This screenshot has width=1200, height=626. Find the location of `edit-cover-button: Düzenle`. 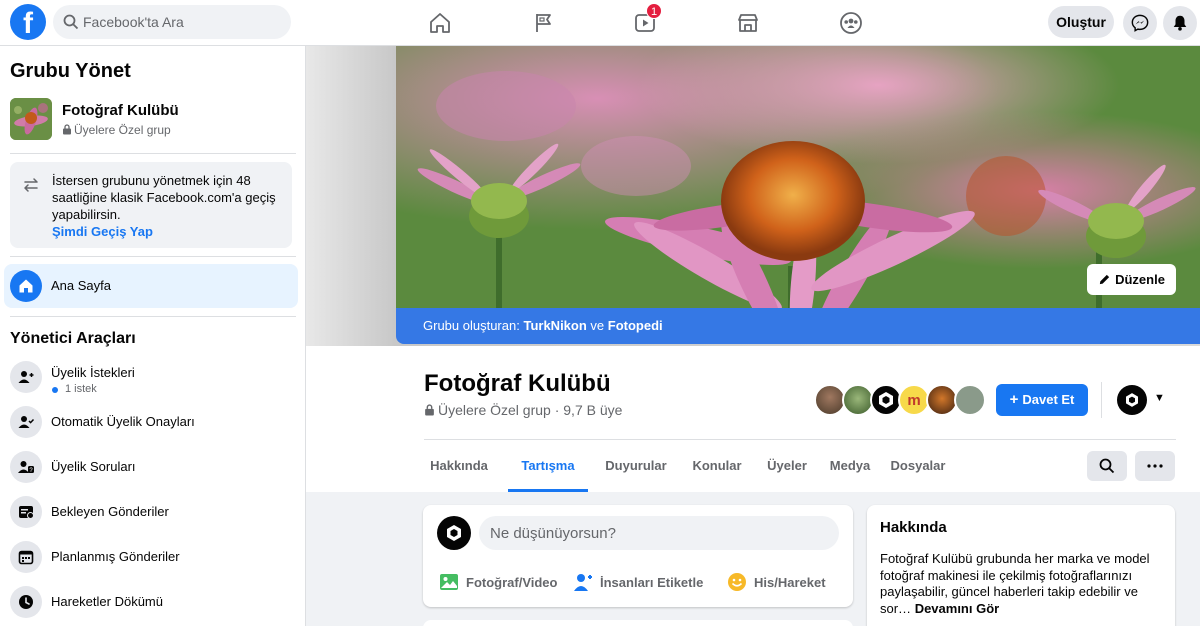

edit-cover-button: Düzenle is located at coordinates (1131, 279).